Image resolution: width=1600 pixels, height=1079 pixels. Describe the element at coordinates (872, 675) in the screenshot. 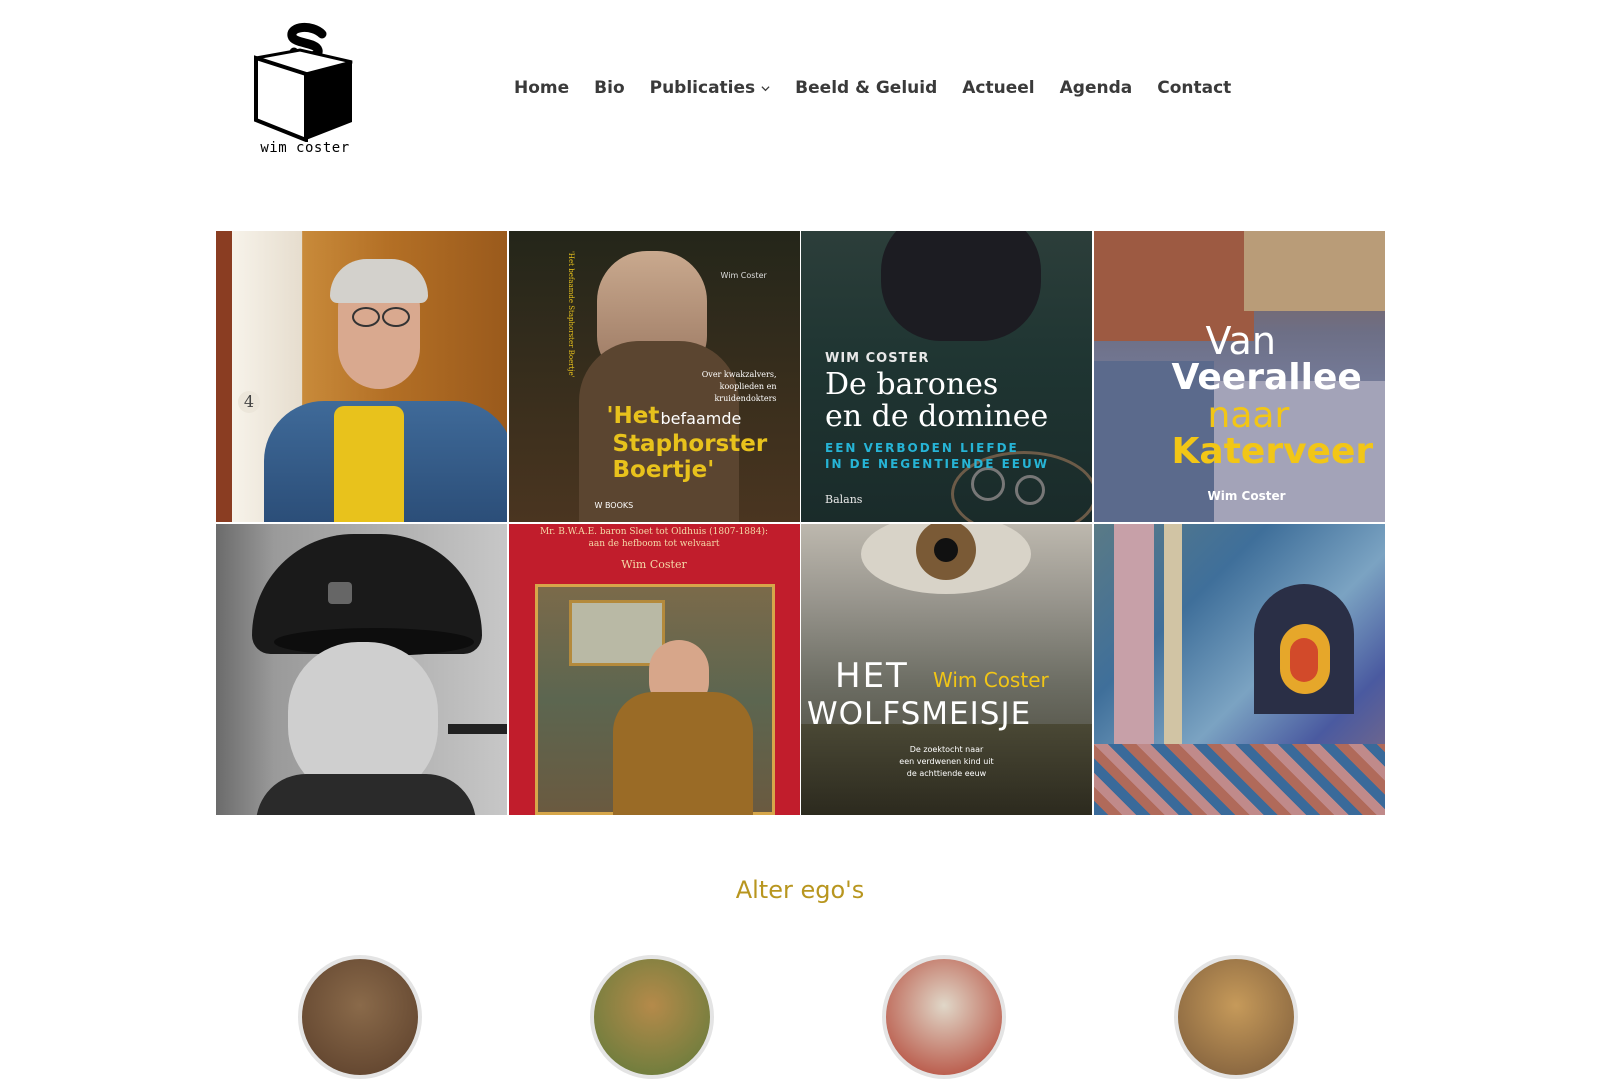

I see `book-title-1: HET` at that location.